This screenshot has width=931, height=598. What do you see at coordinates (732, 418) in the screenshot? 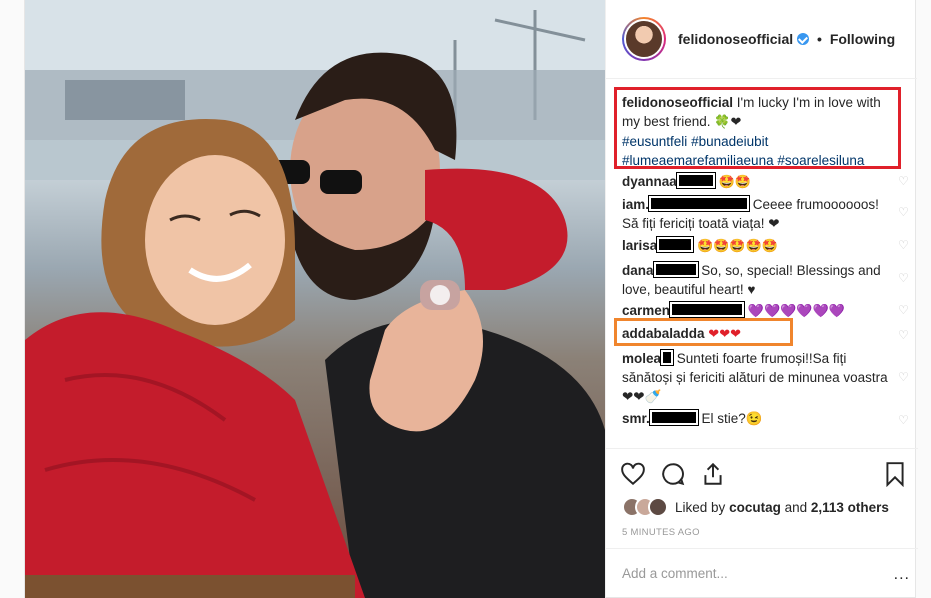
I see `comment-text: El stie?😉` at bounding box center [732, 418].